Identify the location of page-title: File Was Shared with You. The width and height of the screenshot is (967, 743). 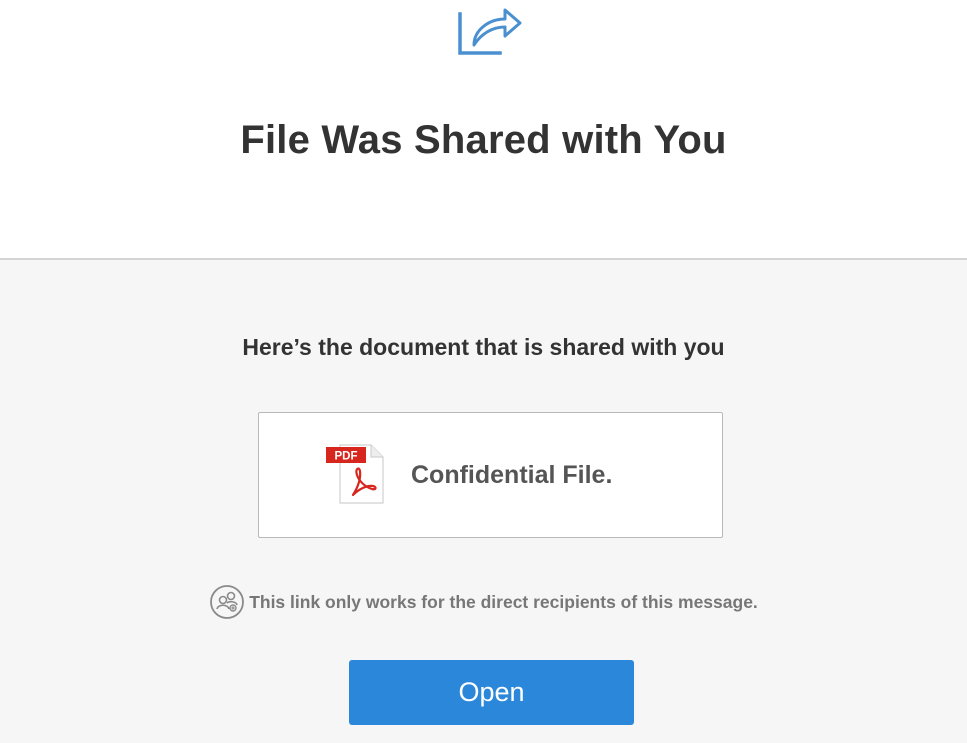
(483, 140).